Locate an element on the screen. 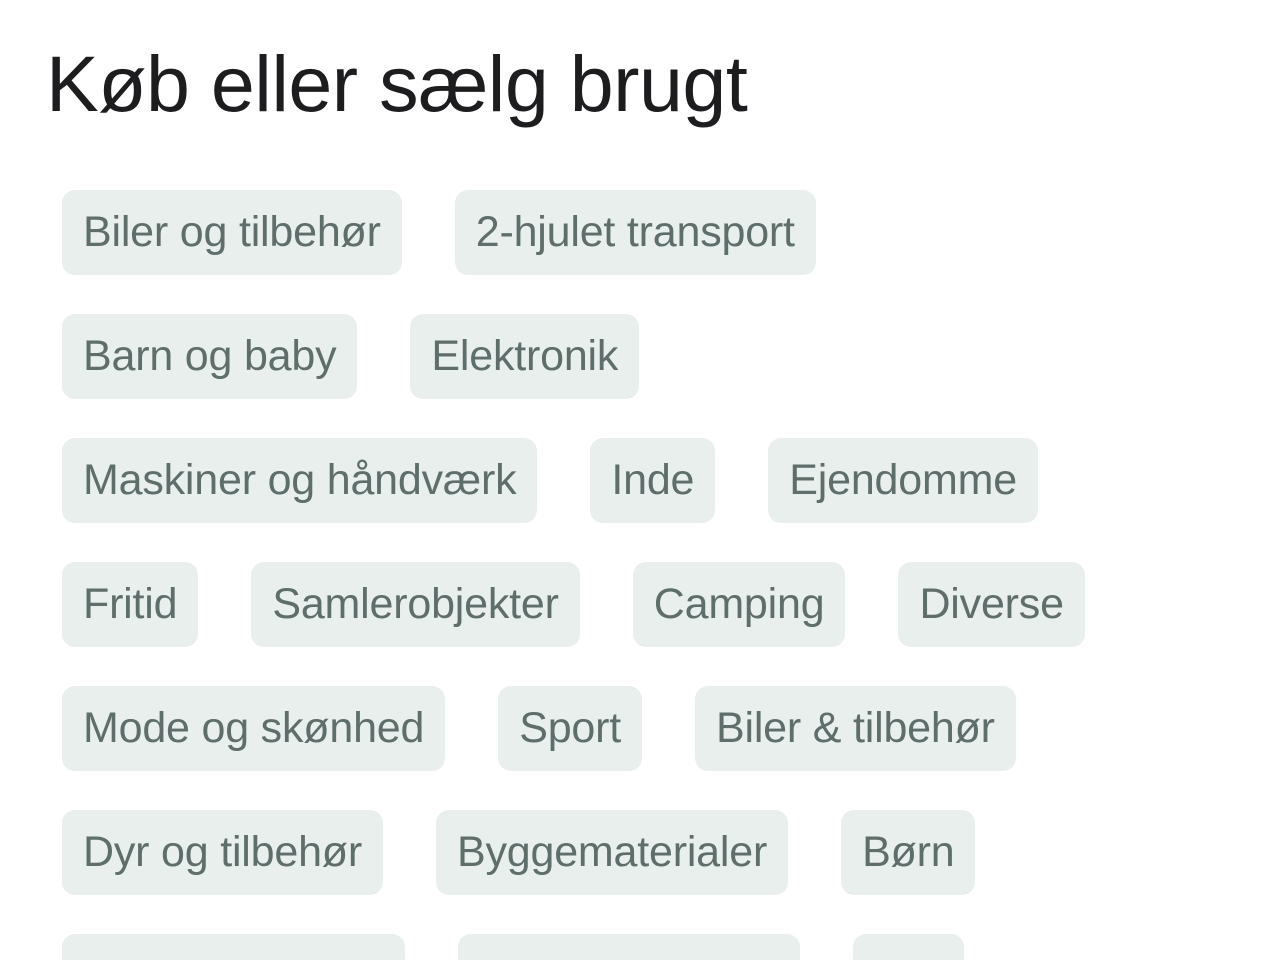 Image resolution: width=1280 pixels, height=960 pixels. category-chip-elektronik: Elektronik is located at coordinates (525, 356).